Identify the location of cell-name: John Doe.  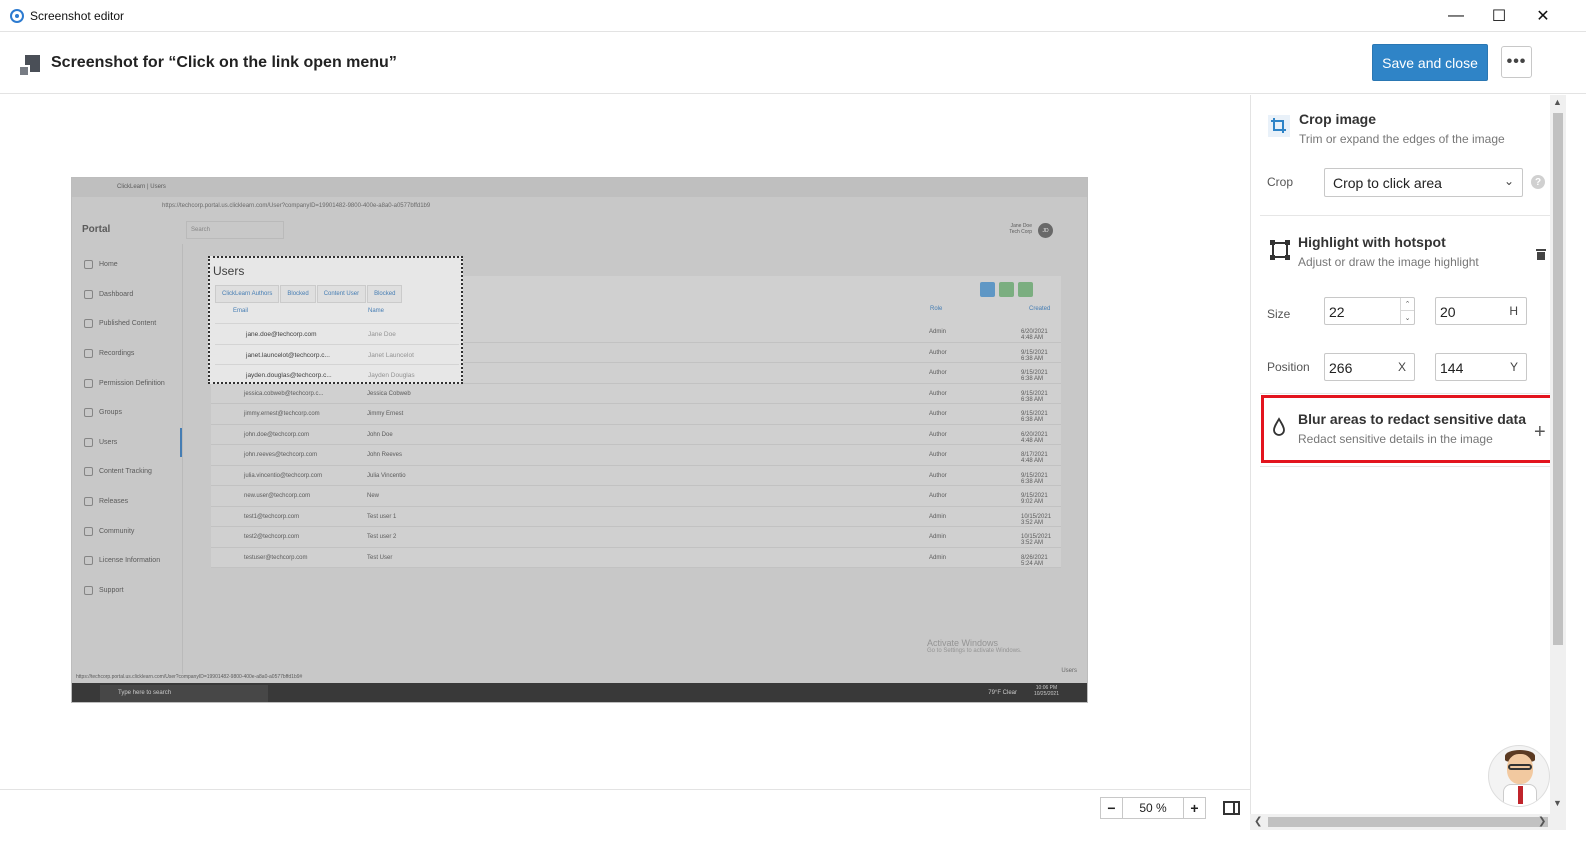
(380, 434).